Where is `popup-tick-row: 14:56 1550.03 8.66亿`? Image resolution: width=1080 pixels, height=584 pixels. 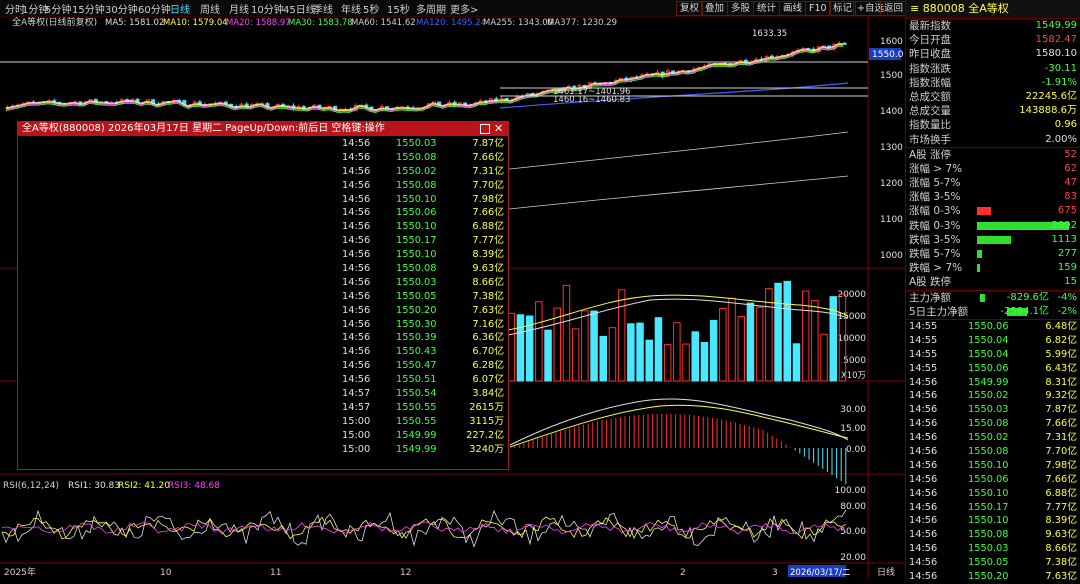
popup-tick-row: 14:56 1550.03 8.66亿 is located at coordinates (423, 283).